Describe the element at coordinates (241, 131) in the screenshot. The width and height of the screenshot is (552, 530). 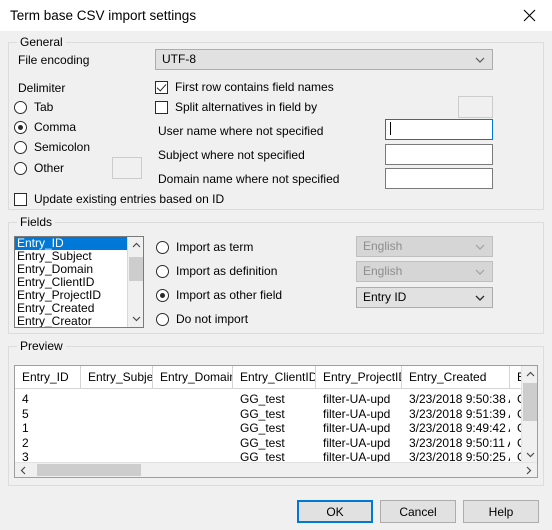
I see `user-name-label: User name where not specified` at that location.